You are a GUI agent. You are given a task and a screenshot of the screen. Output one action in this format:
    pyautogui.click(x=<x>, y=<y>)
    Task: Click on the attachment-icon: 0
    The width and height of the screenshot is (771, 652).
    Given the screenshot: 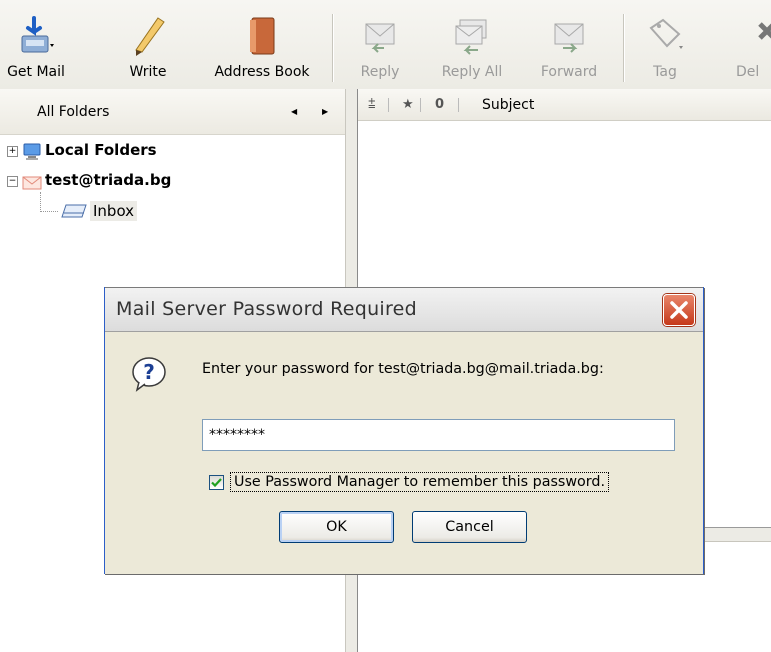 What is the action you would take?
    pyautogui.click(x=439, y=104)
    